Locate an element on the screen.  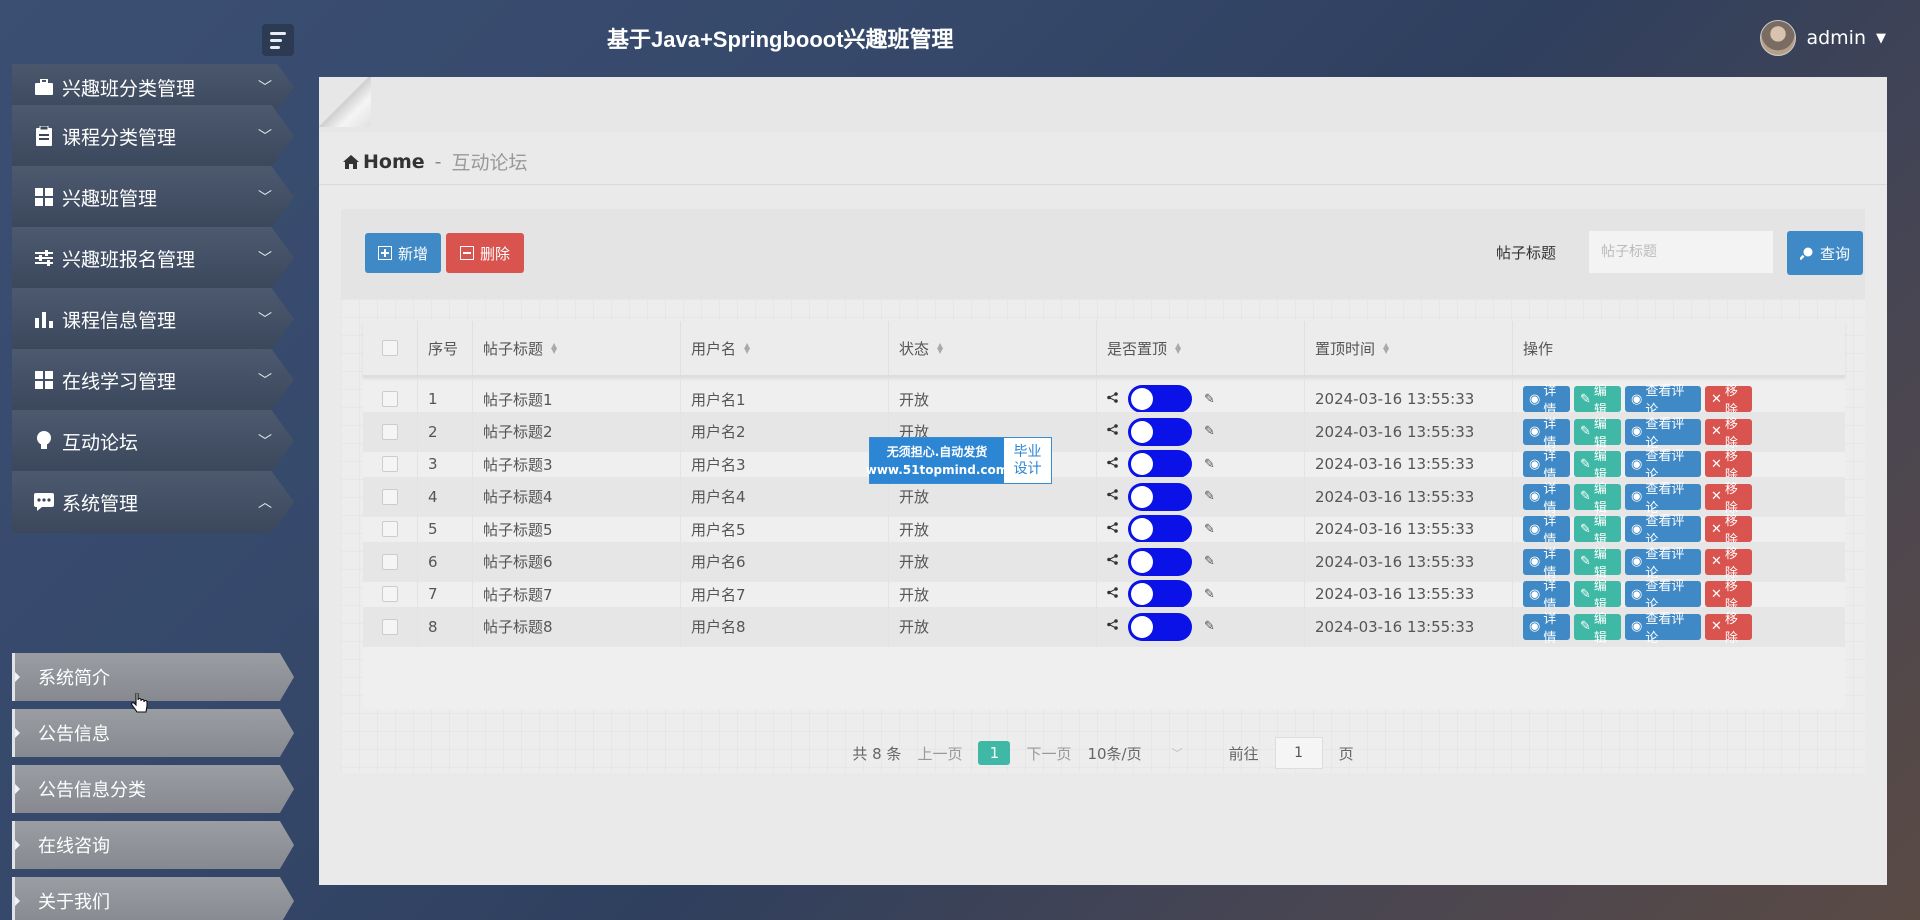
goto-page-input is located at coordinates (1298, 753).